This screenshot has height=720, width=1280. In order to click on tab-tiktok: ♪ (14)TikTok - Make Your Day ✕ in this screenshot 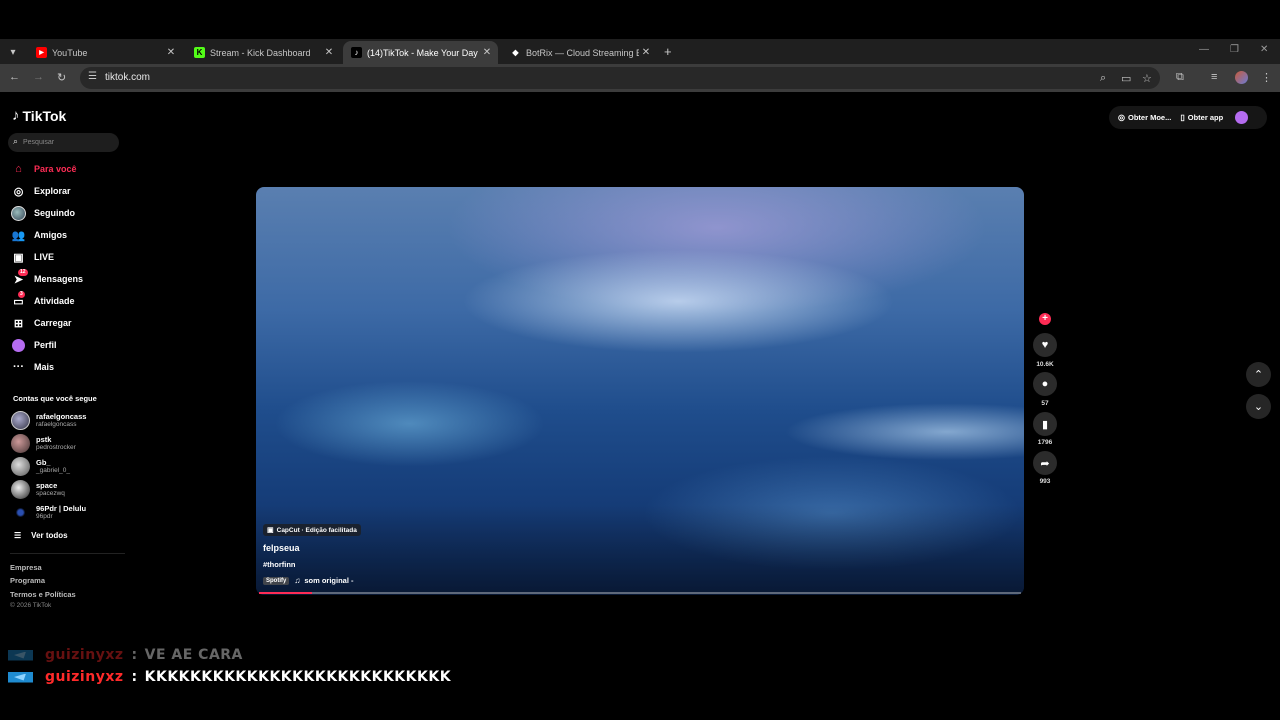, I will do `click(420, 52)`.